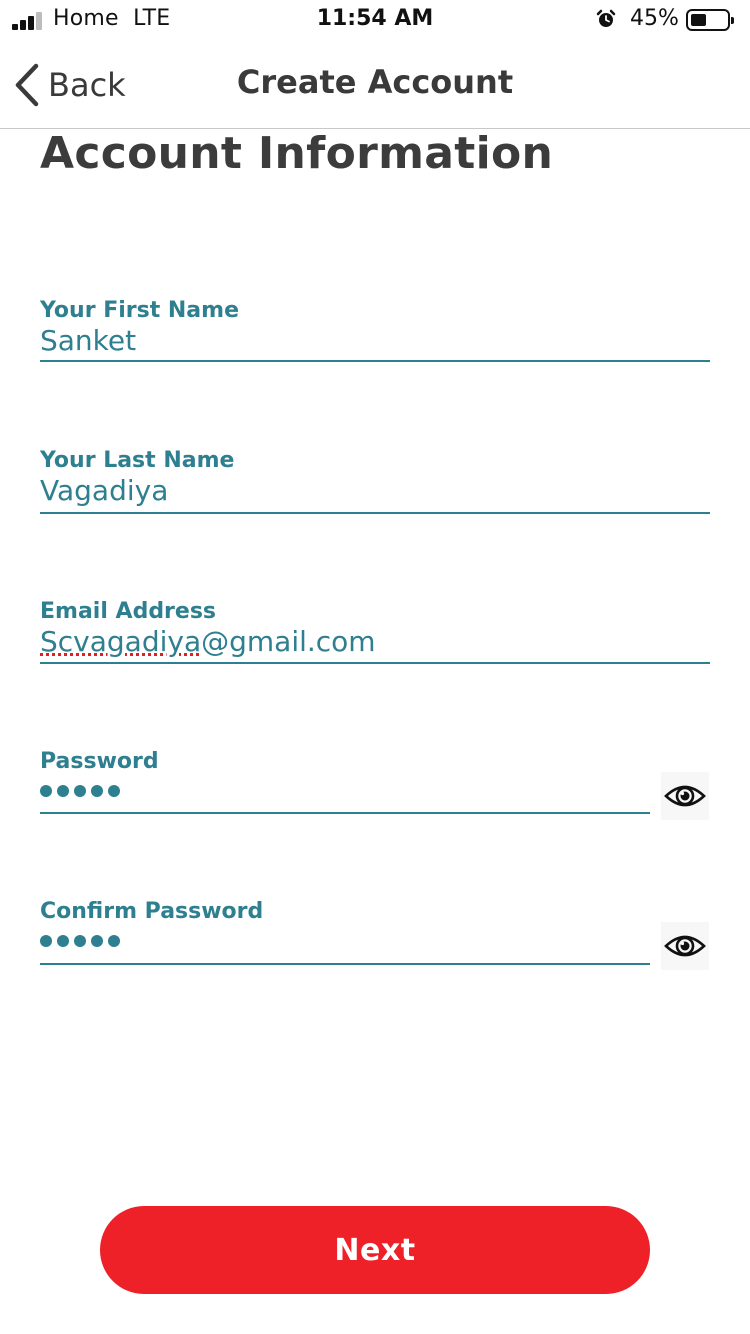 This screenshot has height=1334, width=750. What do you see at coordinates (345, 932) in the screenshot?
I see `confirm-password-field: Confirm Password` at bounding box center [345, 932].